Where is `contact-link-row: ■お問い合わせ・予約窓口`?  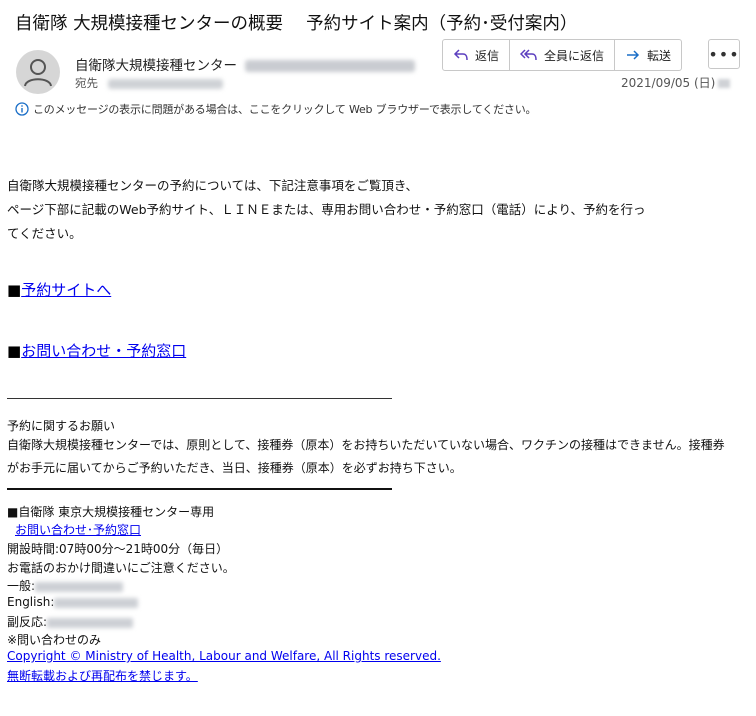 contact-link-row: ■お問い合わせ・予約窓口 is located at coordinates (96, 350).